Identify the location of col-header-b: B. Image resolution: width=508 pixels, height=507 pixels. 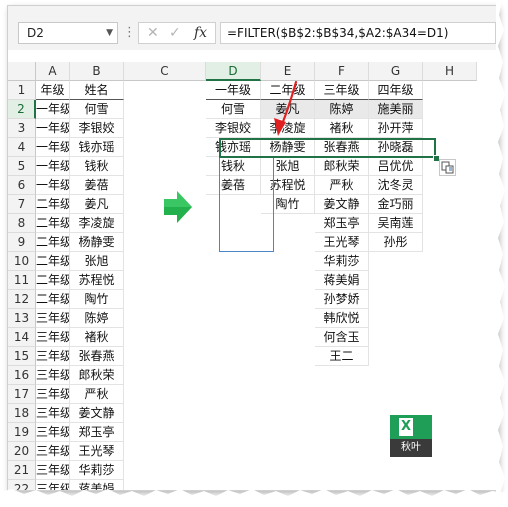
(97, 71).